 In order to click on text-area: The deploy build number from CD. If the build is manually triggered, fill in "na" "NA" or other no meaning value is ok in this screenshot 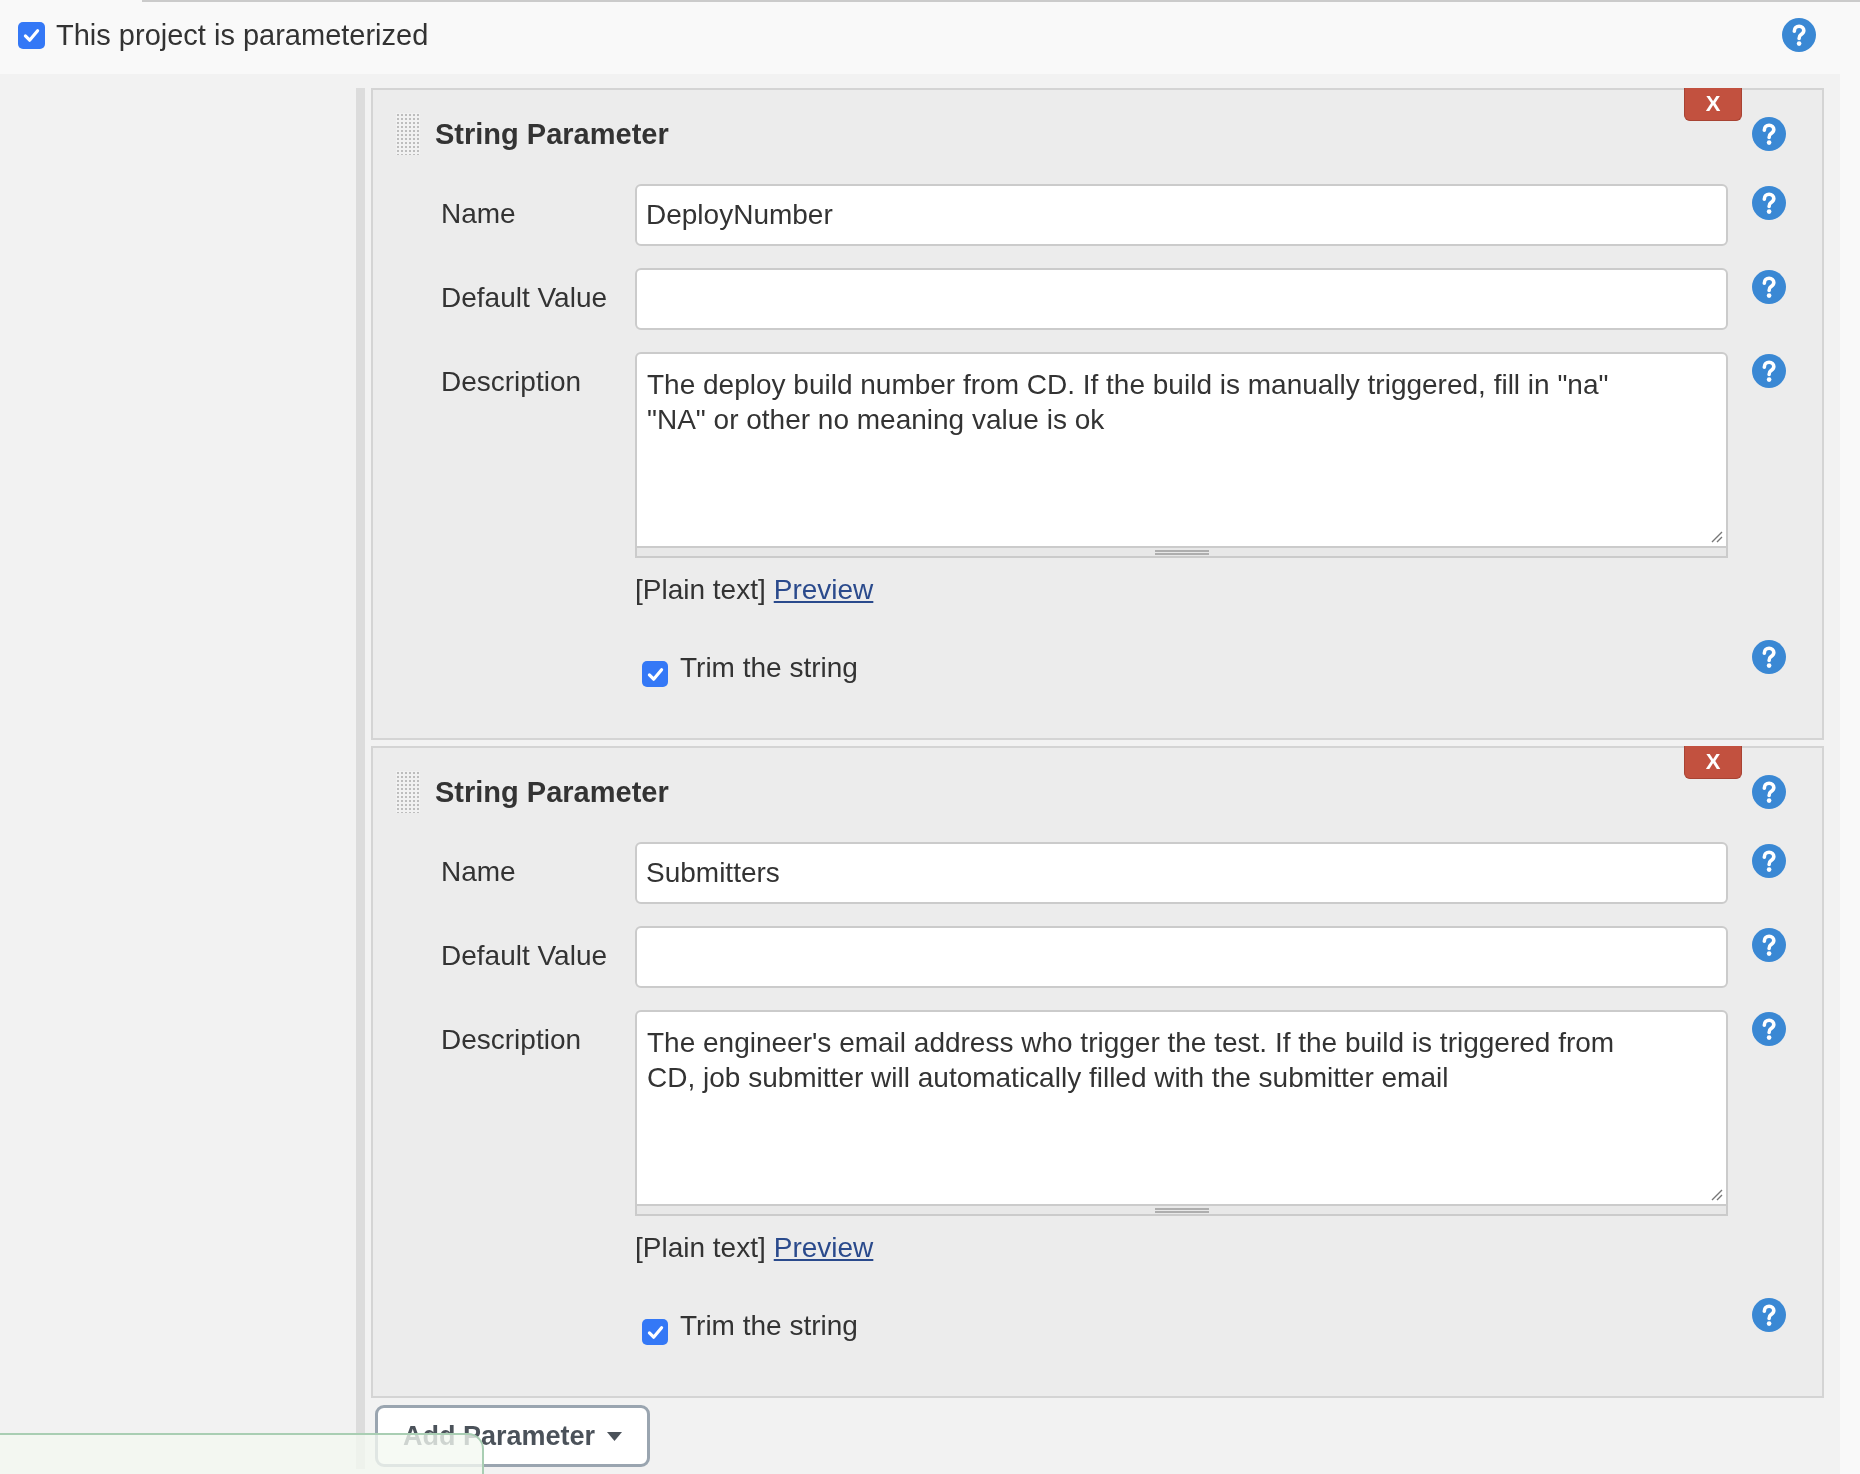, I will do `click(1181, 450)`.